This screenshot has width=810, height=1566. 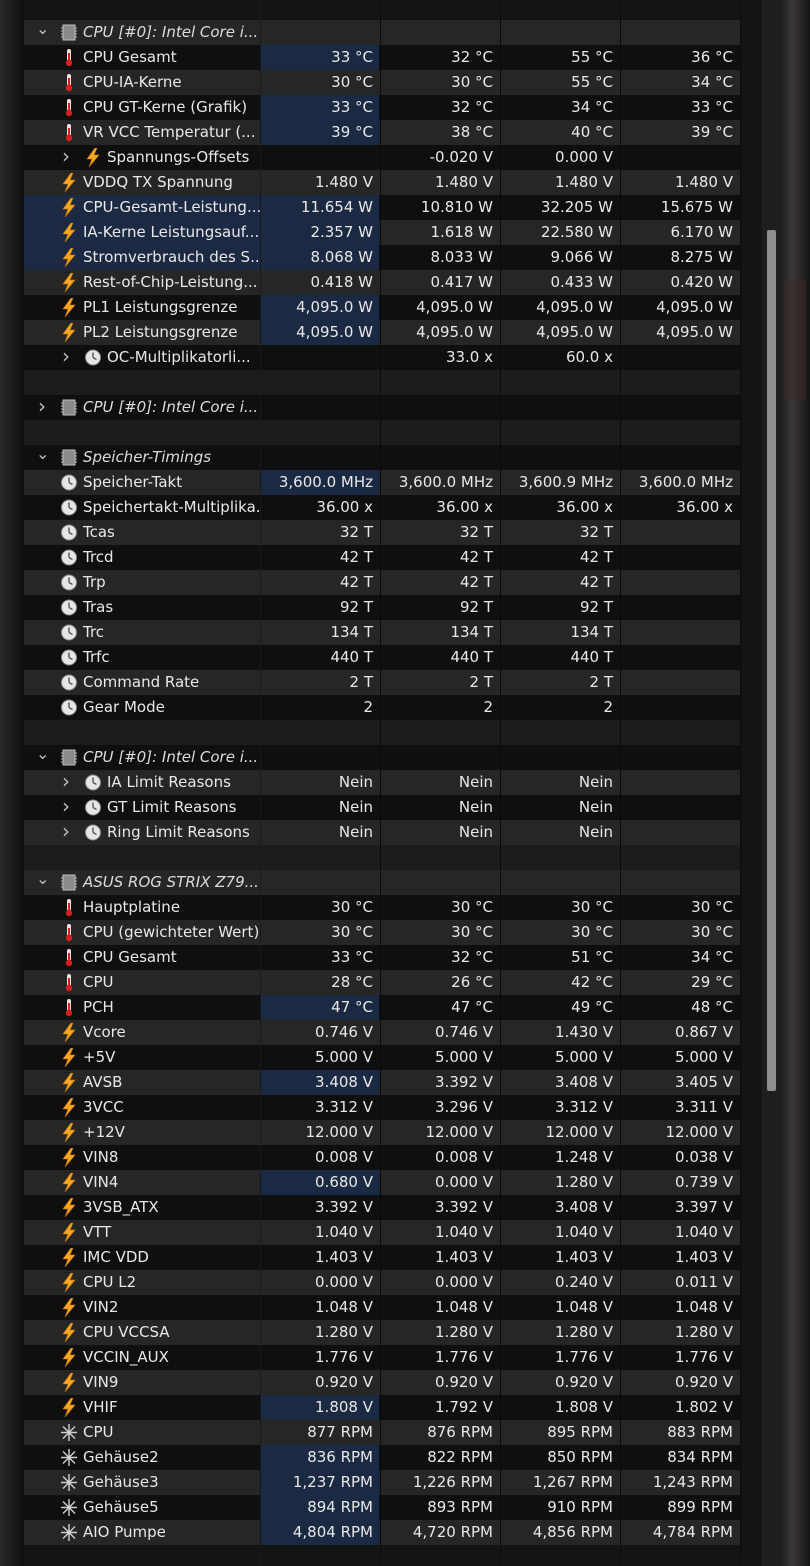 I want to click on value-cell-min: 3,600.0 MHz, so click(x=445, y=482).